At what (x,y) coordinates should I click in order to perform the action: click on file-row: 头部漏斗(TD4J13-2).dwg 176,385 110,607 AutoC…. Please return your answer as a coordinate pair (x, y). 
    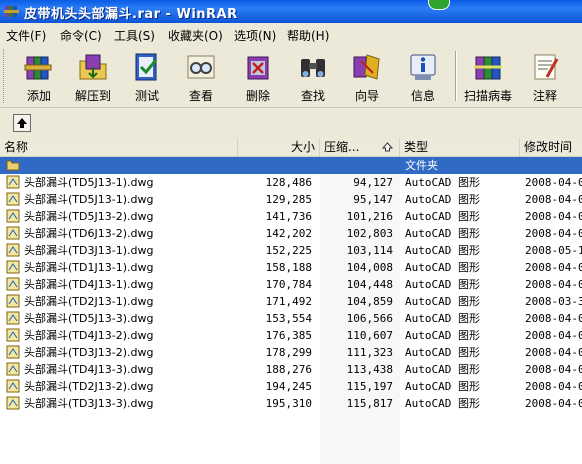
    Looking at the image, I should click on (291, 335).